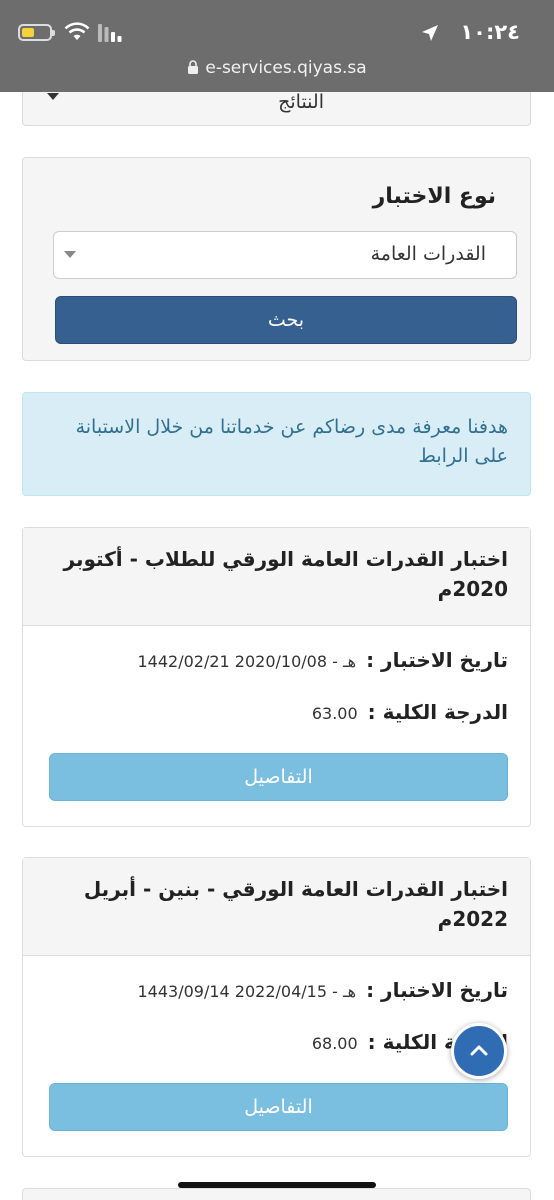 This screenshot has height=1200, width=554. I want to click on results-type-panel: النتائج, so click(276, 109).